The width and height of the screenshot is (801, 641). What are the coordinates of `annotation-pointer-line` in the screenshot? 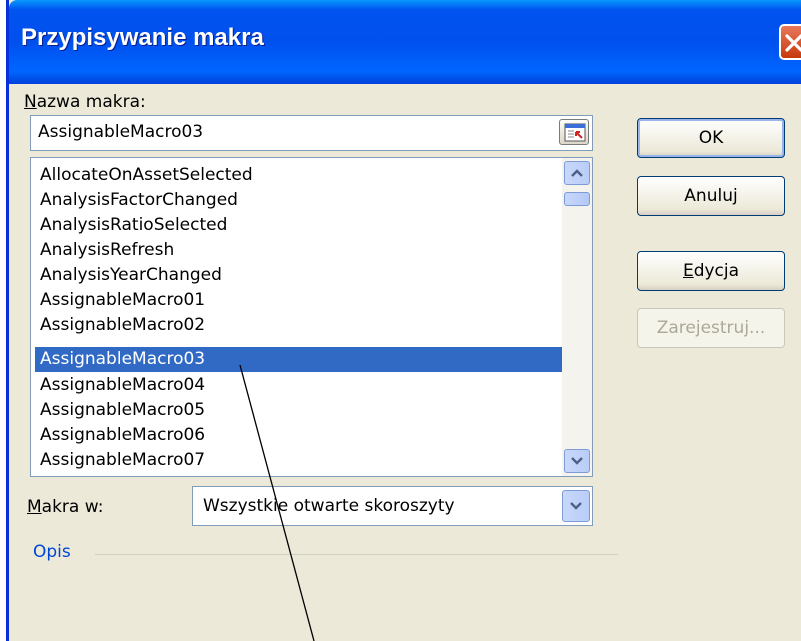 It's located at (277, 502).